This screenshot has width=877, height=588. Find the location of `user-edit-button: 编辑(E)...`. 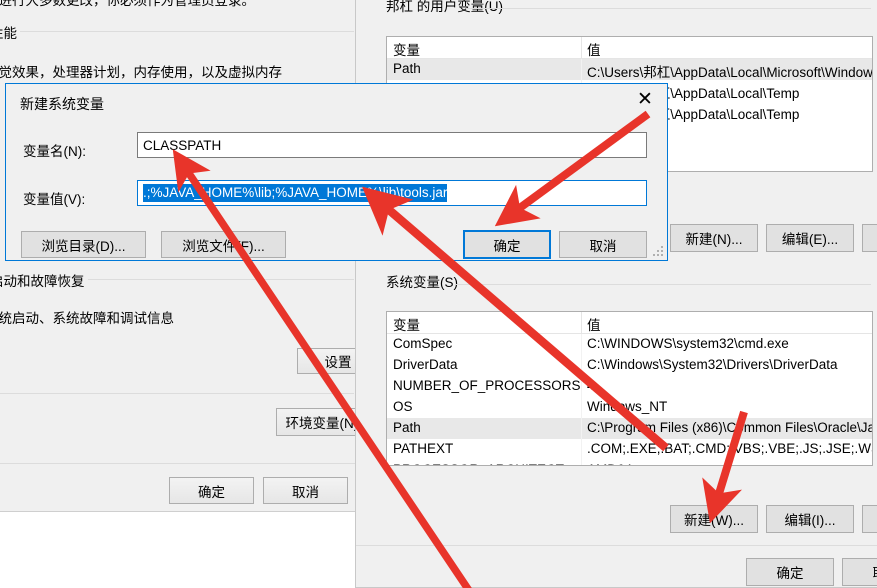

user-edit-button: 编辑(E)... is located at coordinates (810, 238).